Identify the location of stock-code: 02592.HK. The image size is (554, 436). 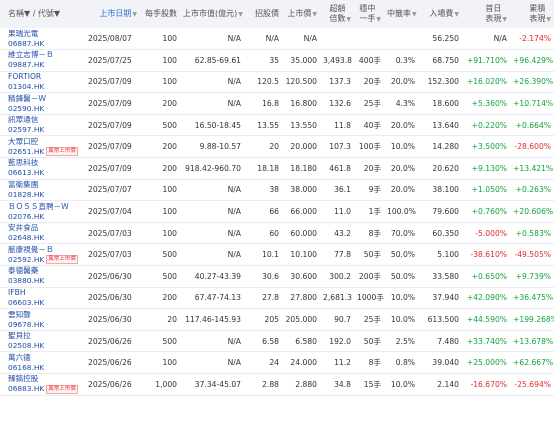
(26, 259).